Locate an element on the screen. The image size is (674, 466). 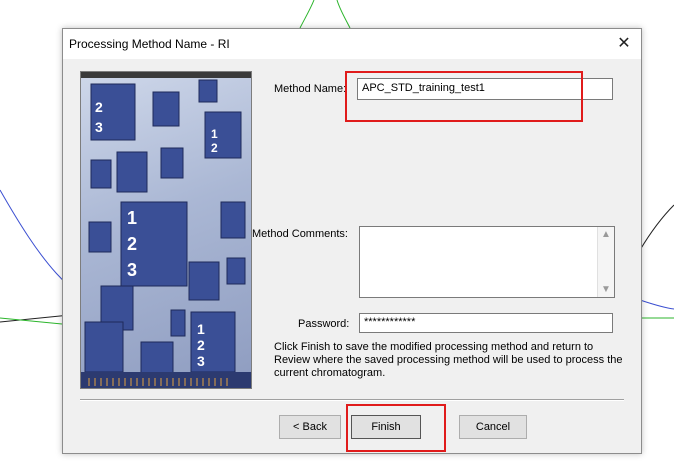
button-separator is located at coordinates (352, 400).